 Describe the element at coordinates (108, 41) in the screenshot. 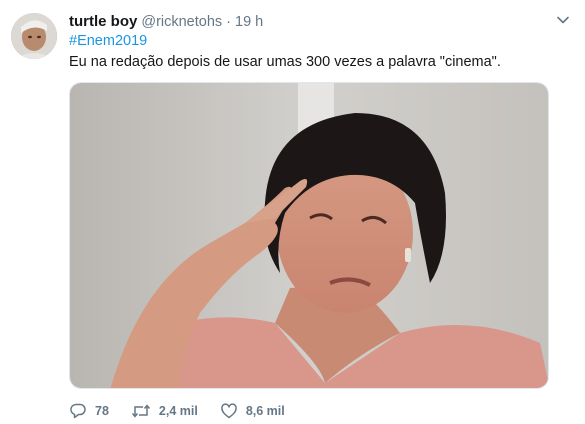

I see `hashtag-link: #Enem2019` at that location.